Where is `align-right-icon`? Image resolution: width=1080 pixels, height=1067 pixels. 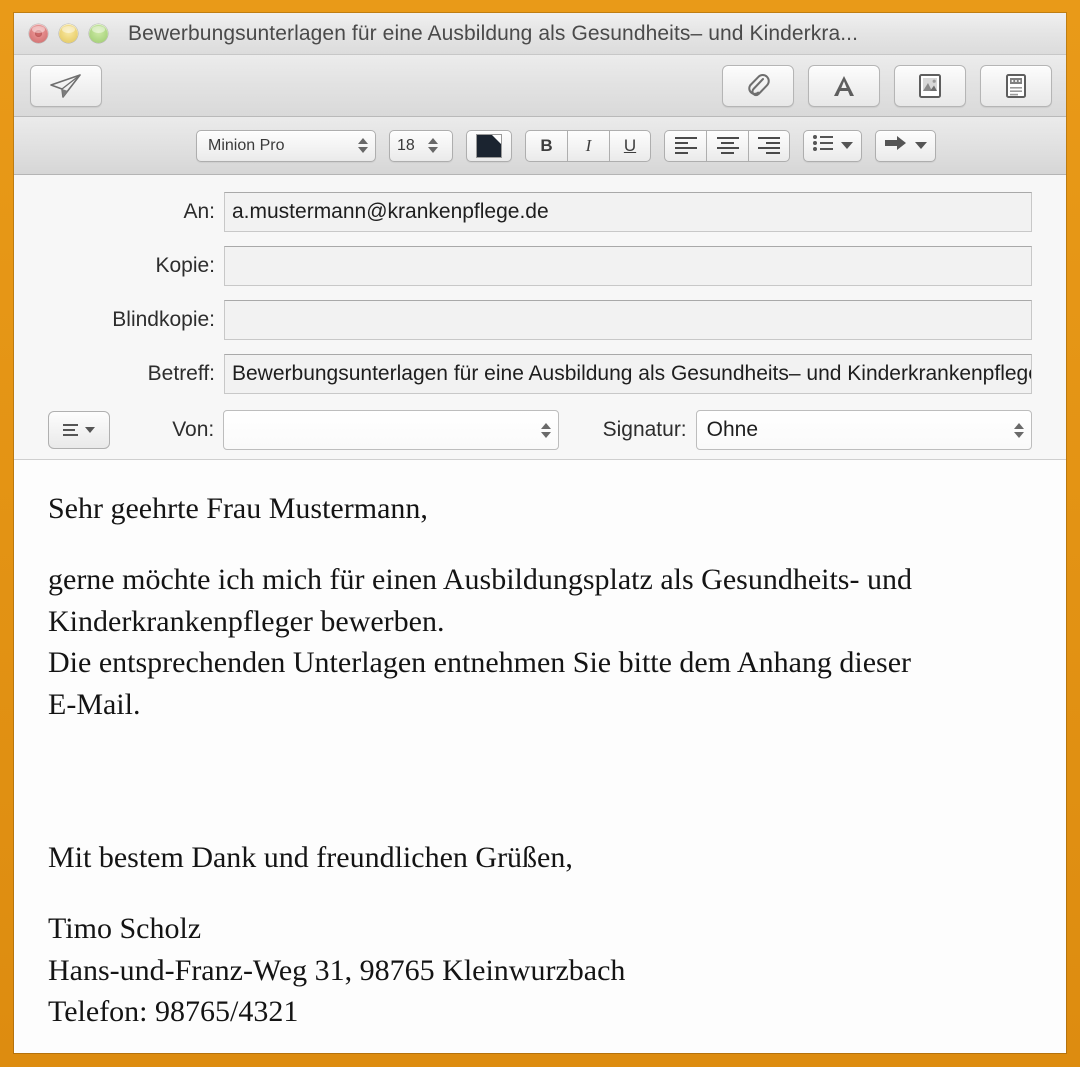
align-right-icon is located at coordinates (769, 145).